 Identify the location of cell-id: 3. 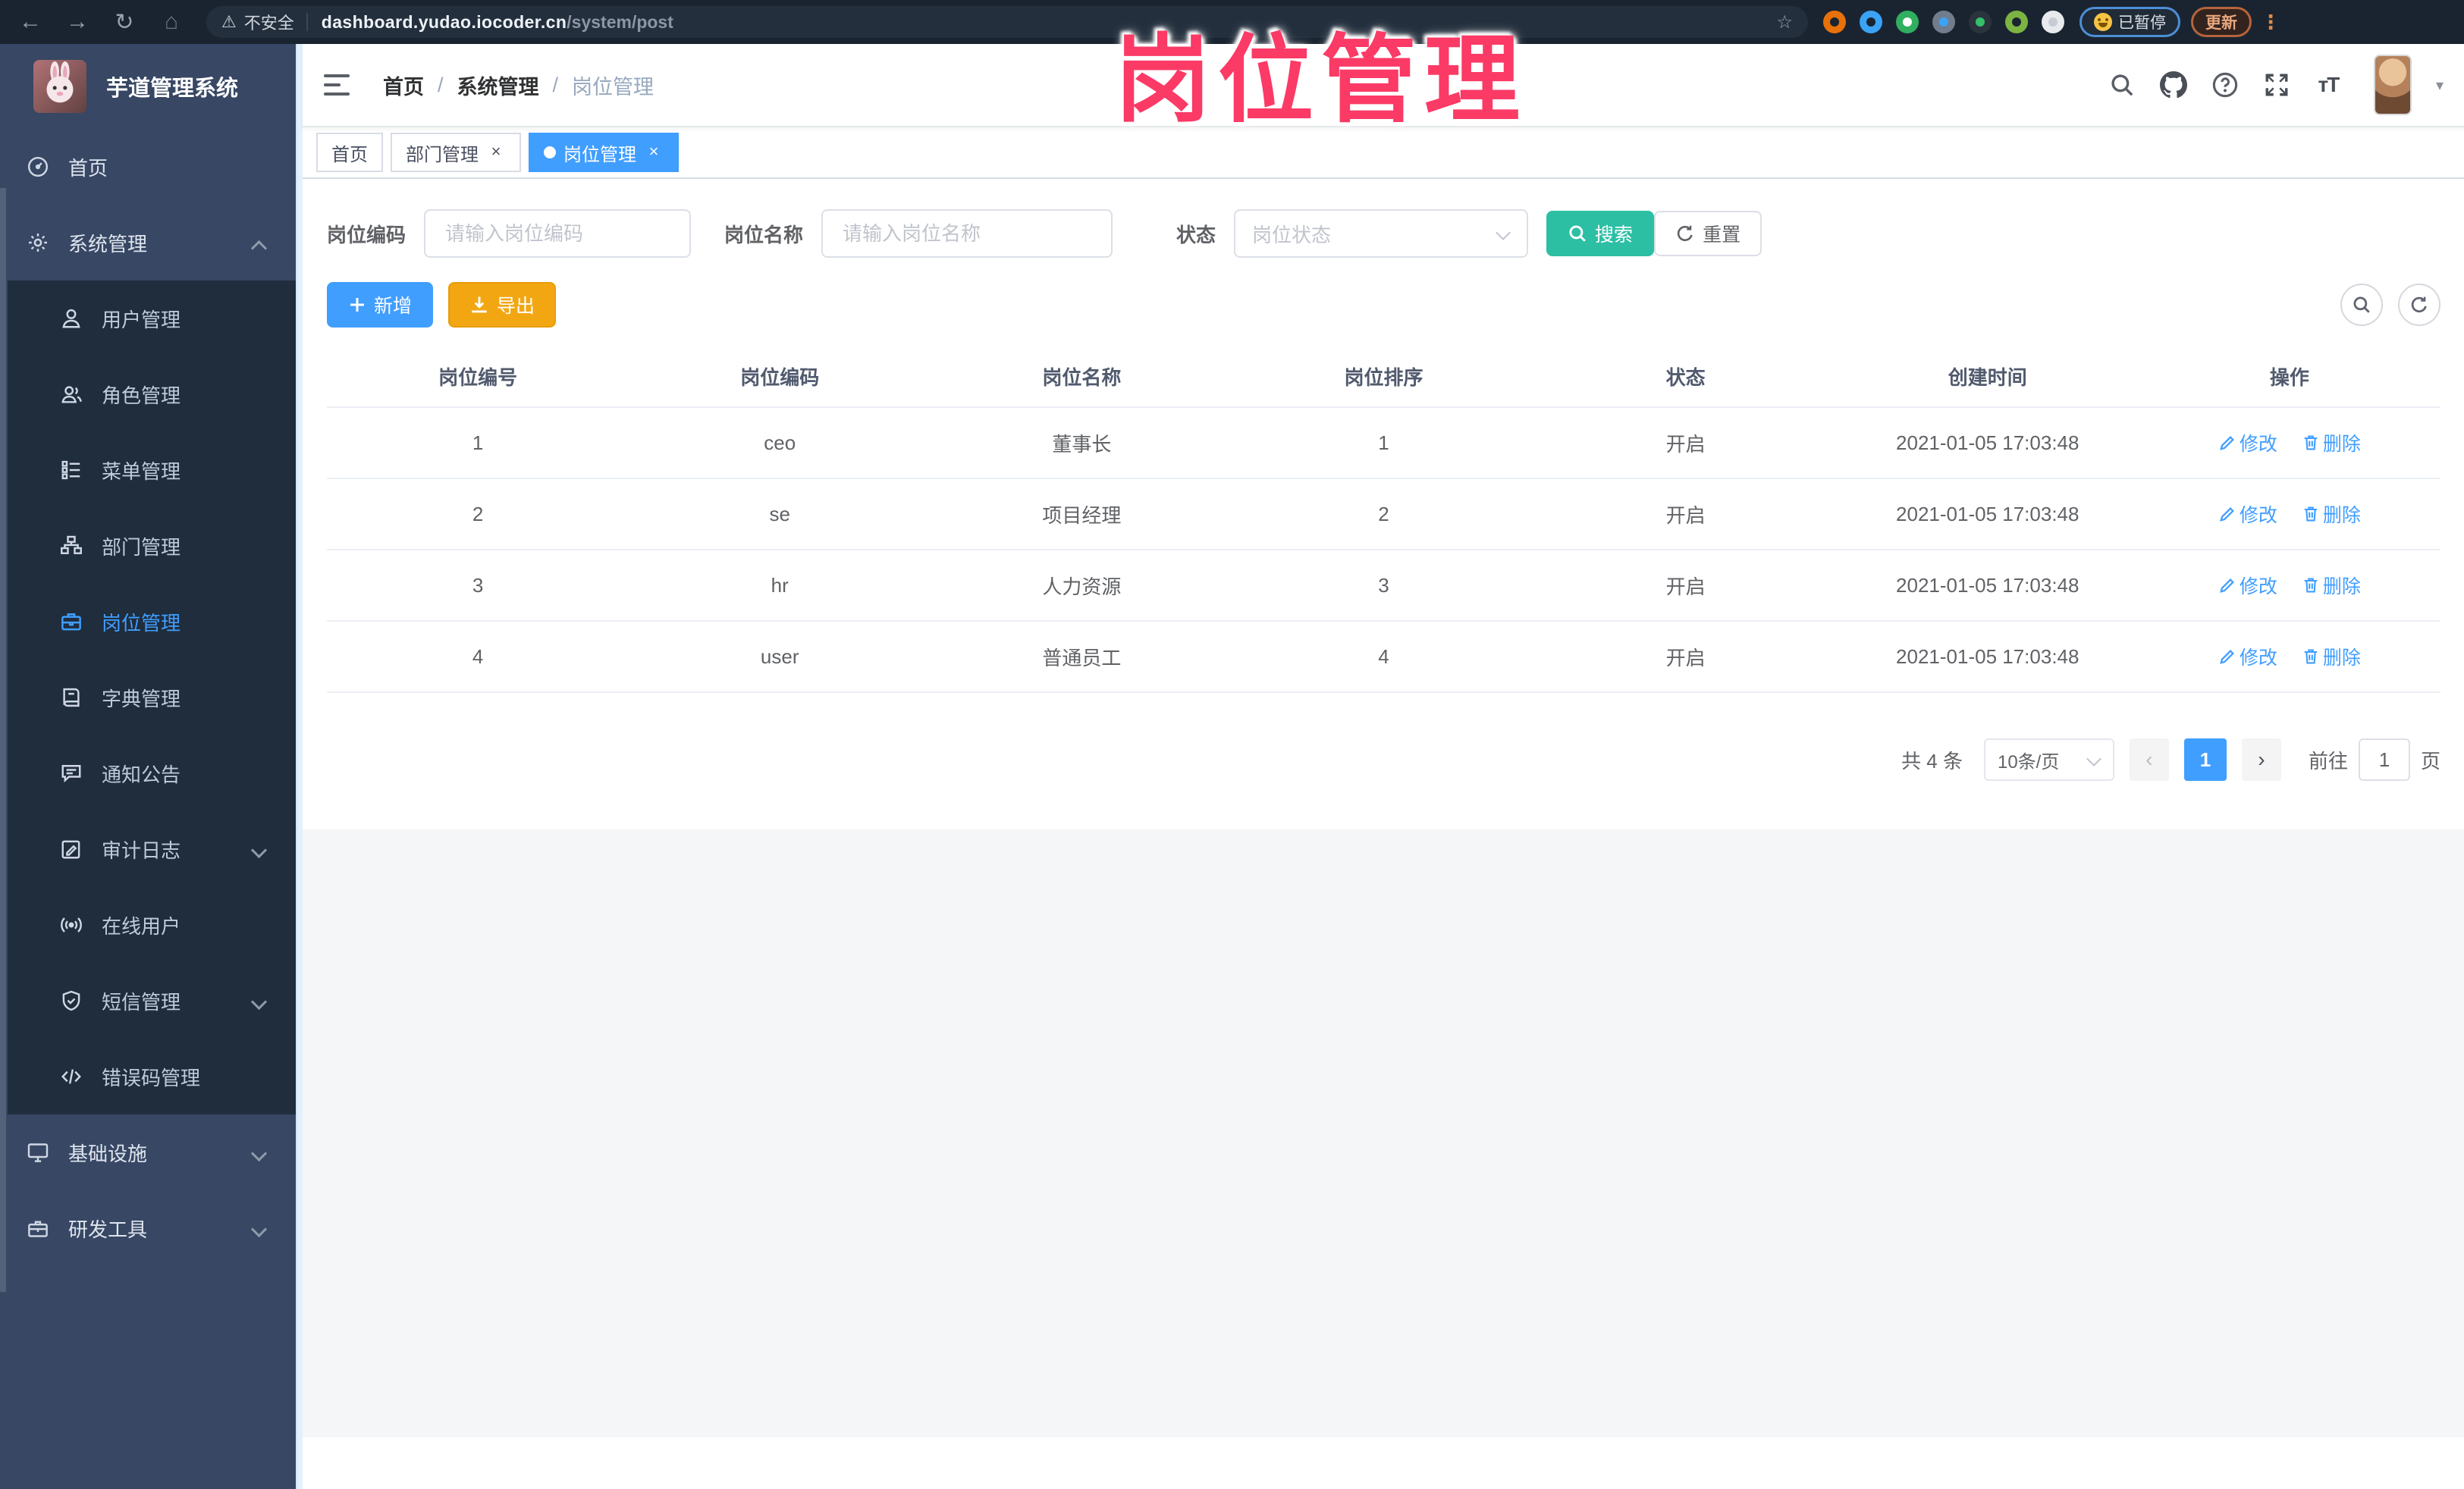
(478, 585).